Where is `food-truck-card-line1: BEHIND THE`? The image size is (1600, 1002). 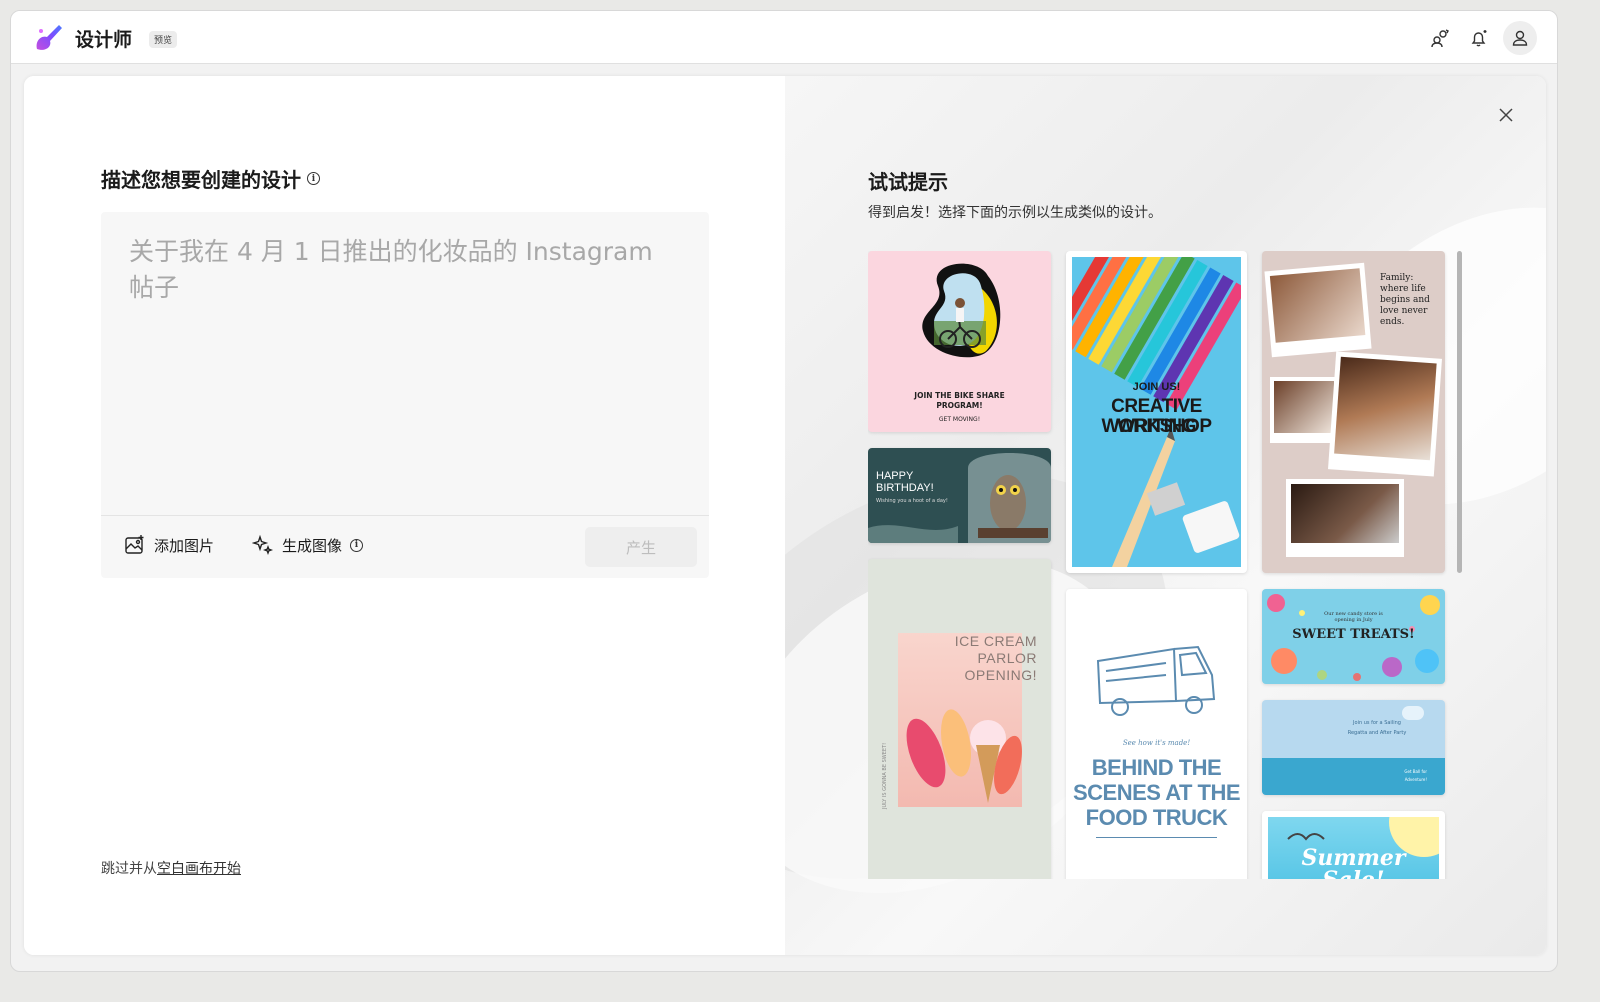 food-truck-card-line1: BEHIND THE is located at coordinates (1156, 767).